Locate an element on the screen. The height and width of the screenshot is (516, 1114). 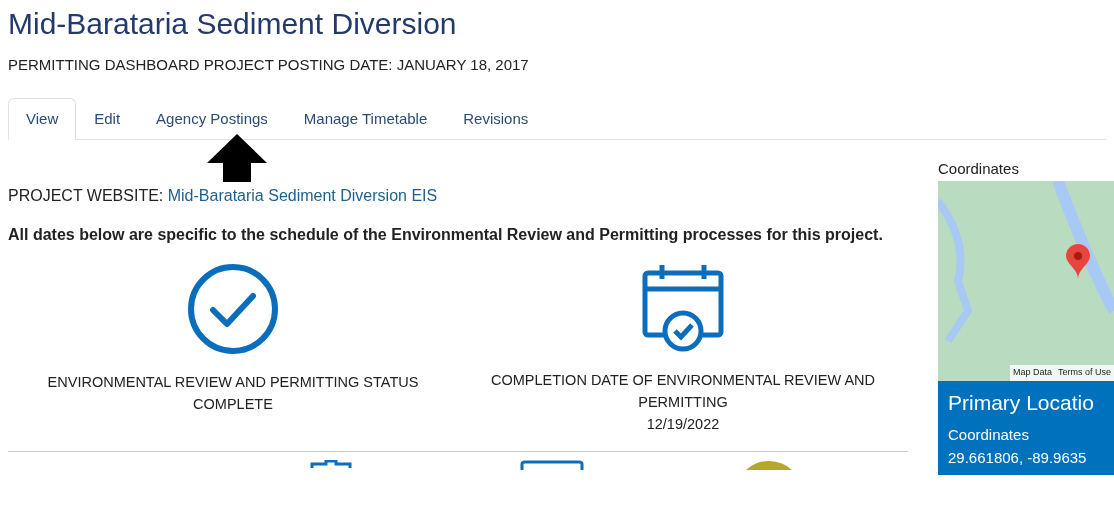
coordinates-label: Coordinates is located at coordinates (989, 435).